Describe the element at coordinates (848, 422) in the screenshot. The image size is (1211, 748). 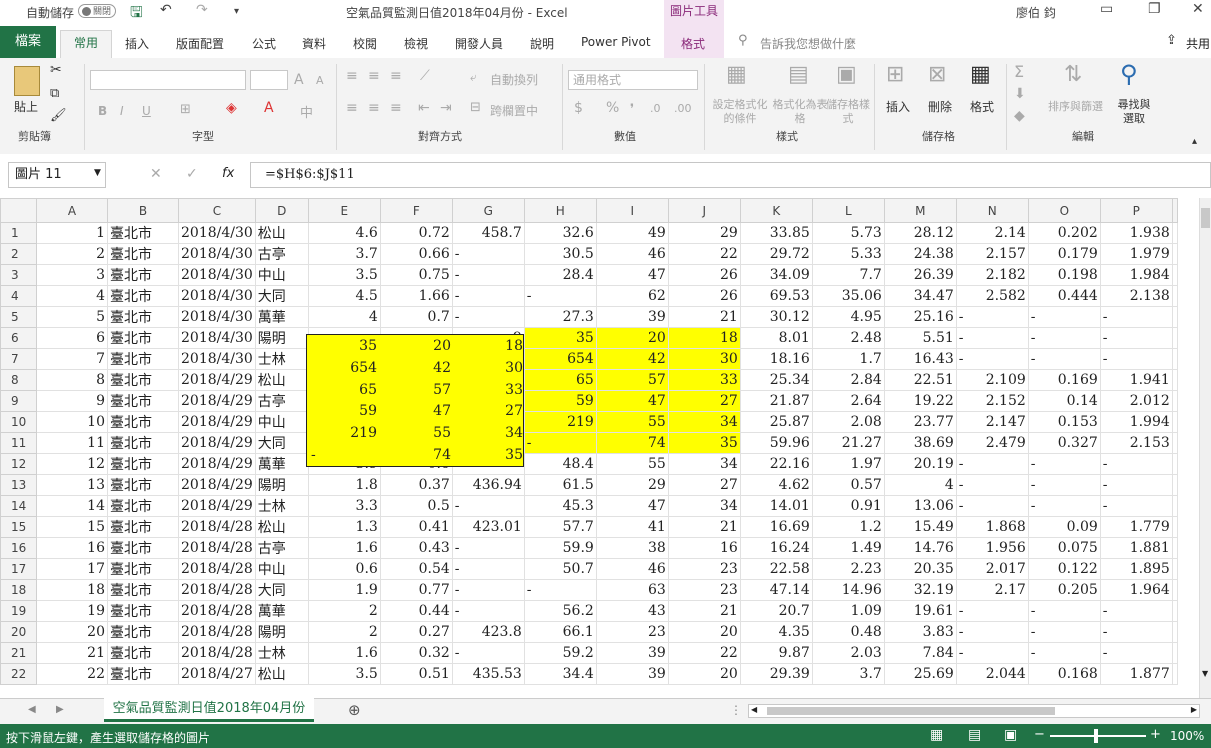
I see `cell: 2.08` at that location.